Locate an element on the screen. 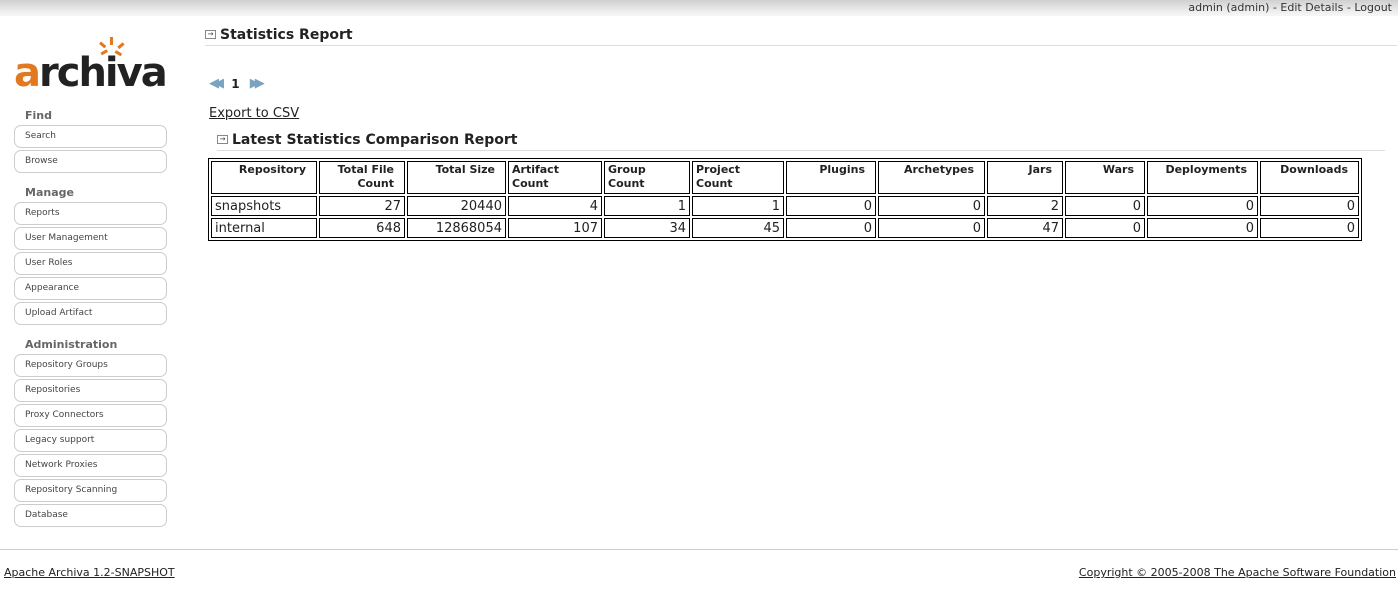  nav-item-repository-scanning: Repository Scanning is located at coordinates (90, 490).